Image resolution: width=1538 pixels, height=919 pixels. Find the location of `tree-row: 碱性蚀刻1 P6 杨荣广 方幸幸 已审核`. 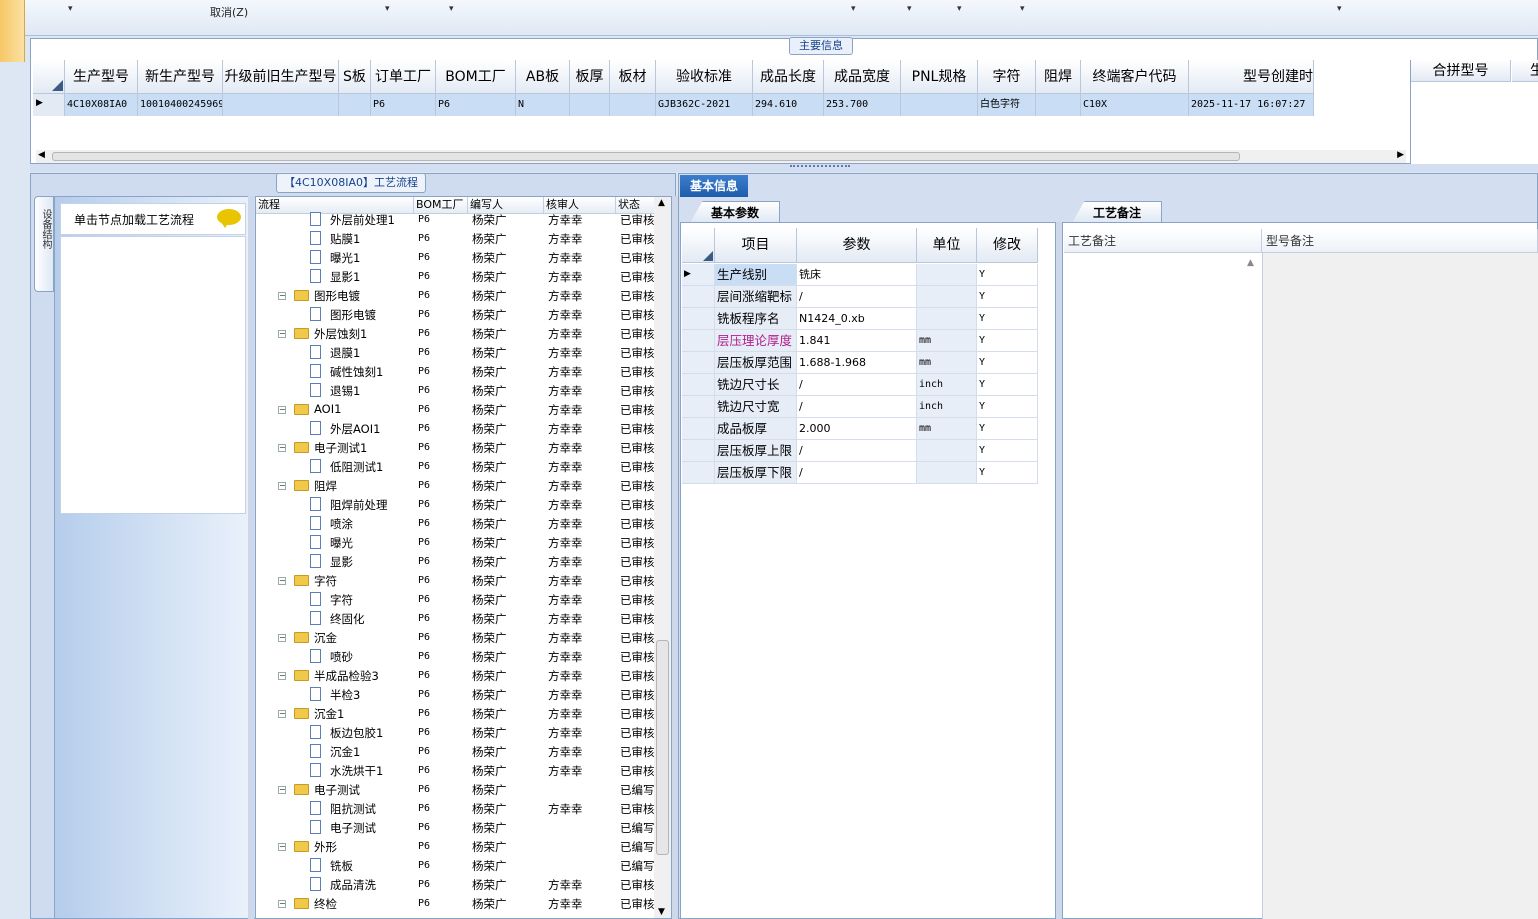

tree-row: 碱性蚀刻1 P6 杨荣广 方幸幸 已审核 is located at coordinates (456, 371).